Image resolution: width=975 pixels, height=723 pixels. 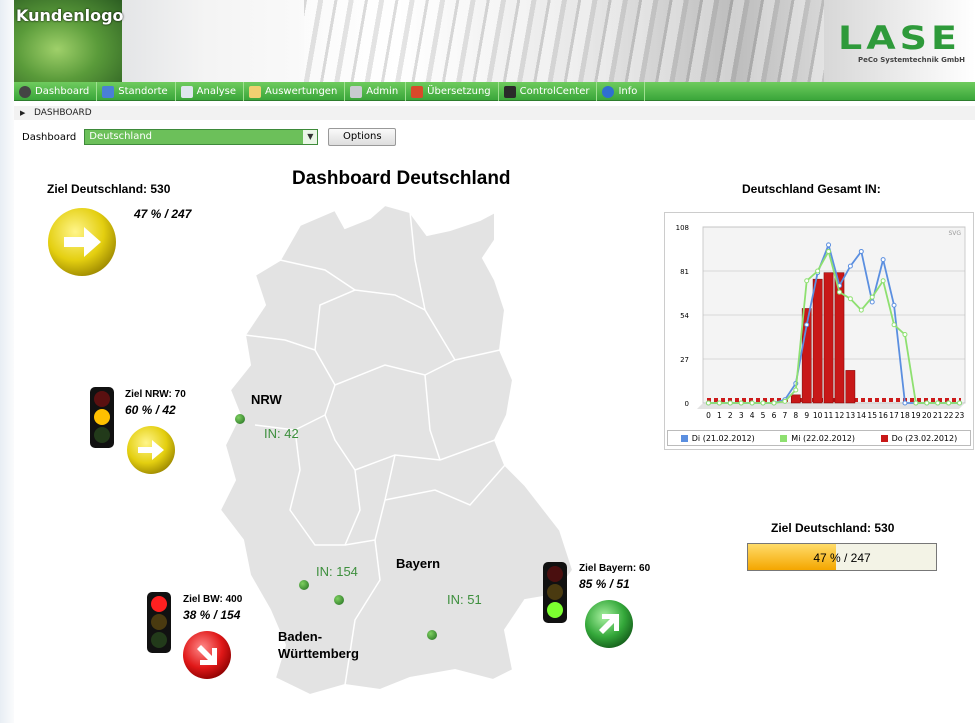 I want to click on dashboard-select: Deutschland ▼, so click(x=201, y=137).